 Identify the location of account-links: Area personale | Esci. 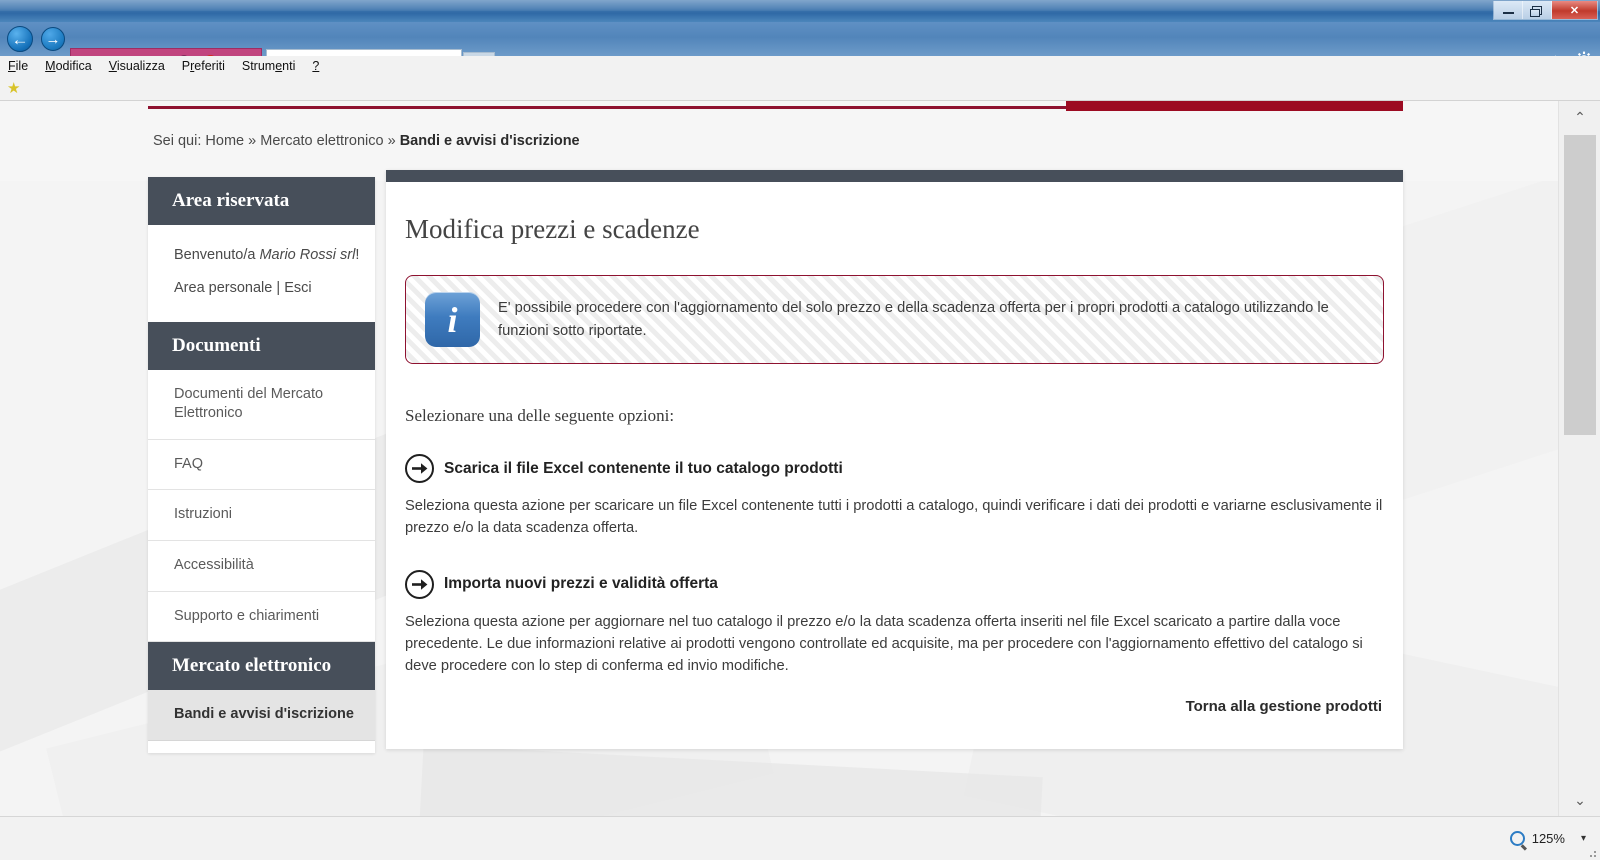
(265, 288).